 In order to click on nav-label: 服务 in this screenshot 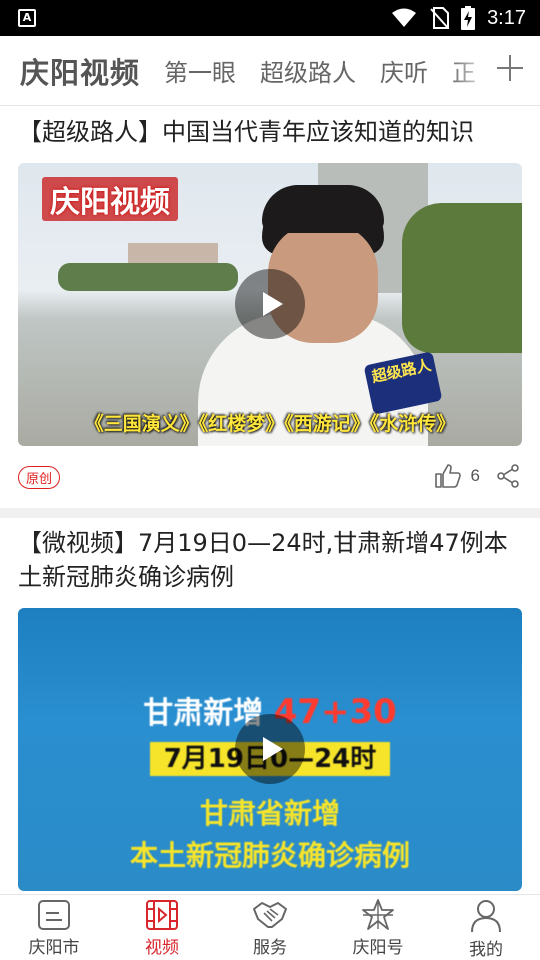, I will do `click(270, 948)`.